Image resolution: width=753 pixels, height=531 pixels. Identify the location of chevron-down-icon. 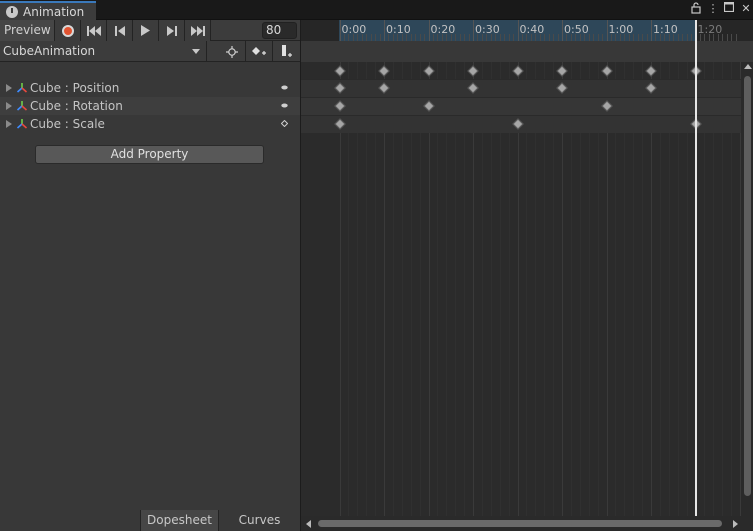
(196, 51).